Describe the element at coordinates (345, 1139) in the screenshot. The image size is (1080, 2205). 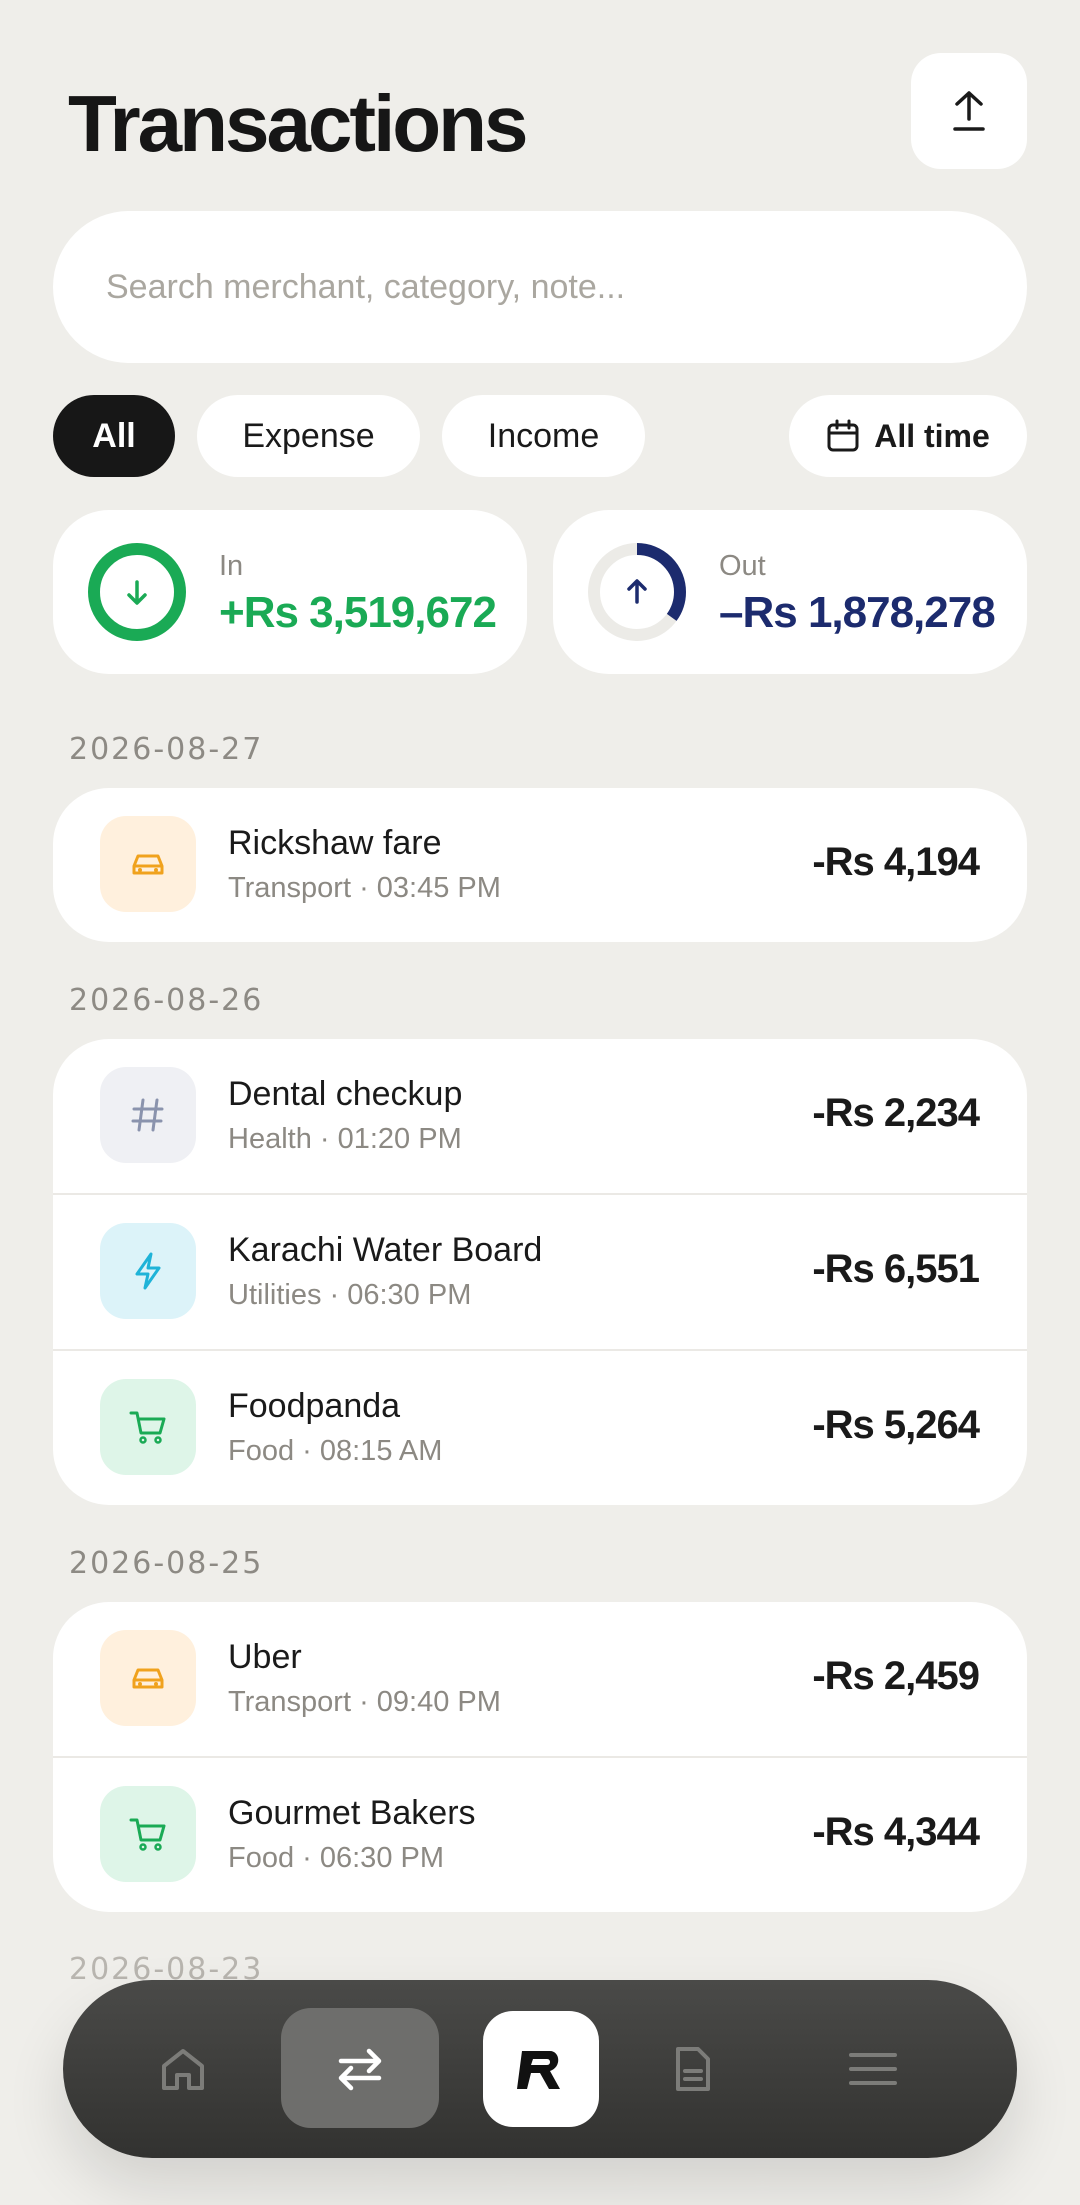
I see `transaction-subtitle: Health · 01:20 PM` at that location.